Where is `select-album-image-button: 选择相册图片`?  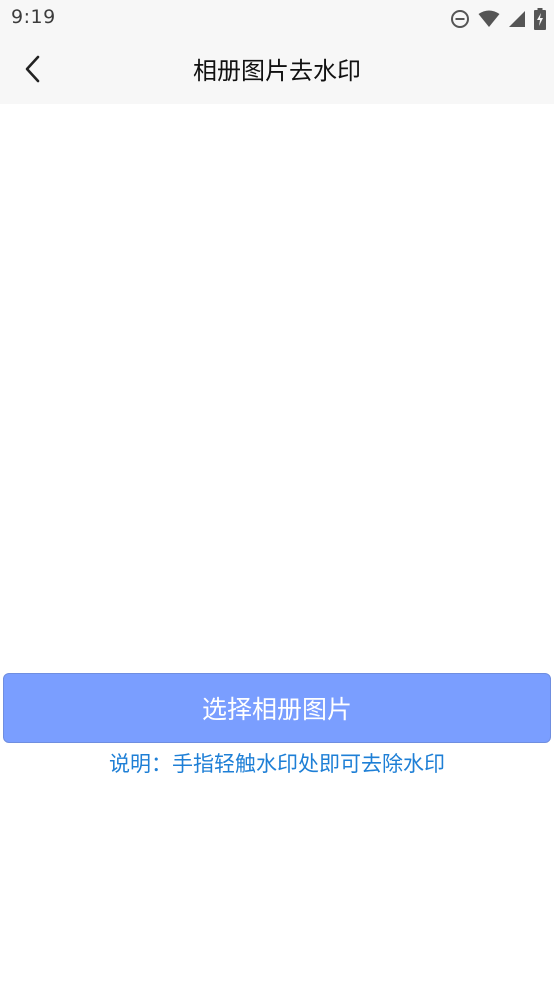 select-album-image-button: 选择相册图片 is located at coordinates (277, 708).